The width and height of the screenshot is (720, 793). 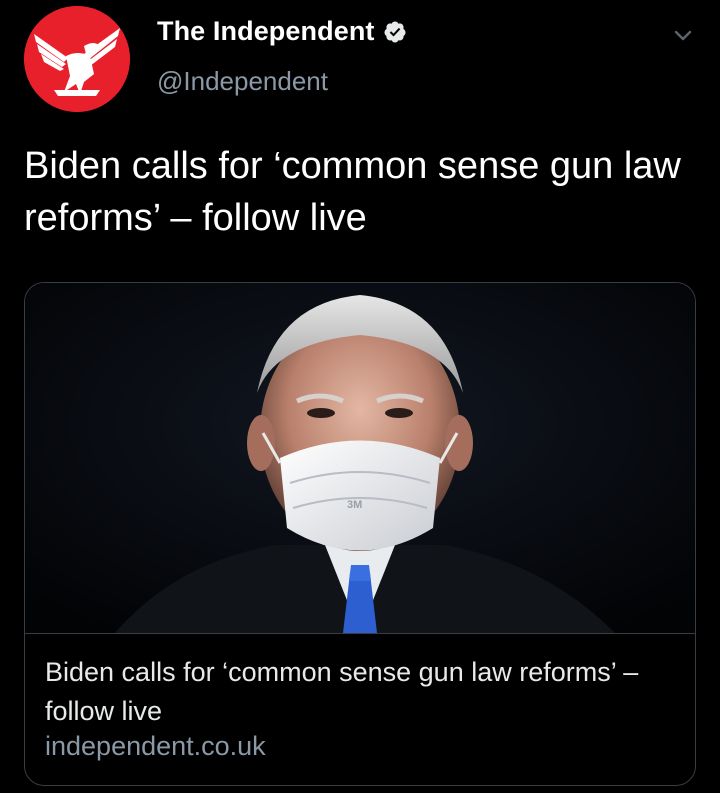 What do you see at coordinates (266, 31) in the screenshot?
I see `author-display-name: The Independent` at bounding box center [266, 31].